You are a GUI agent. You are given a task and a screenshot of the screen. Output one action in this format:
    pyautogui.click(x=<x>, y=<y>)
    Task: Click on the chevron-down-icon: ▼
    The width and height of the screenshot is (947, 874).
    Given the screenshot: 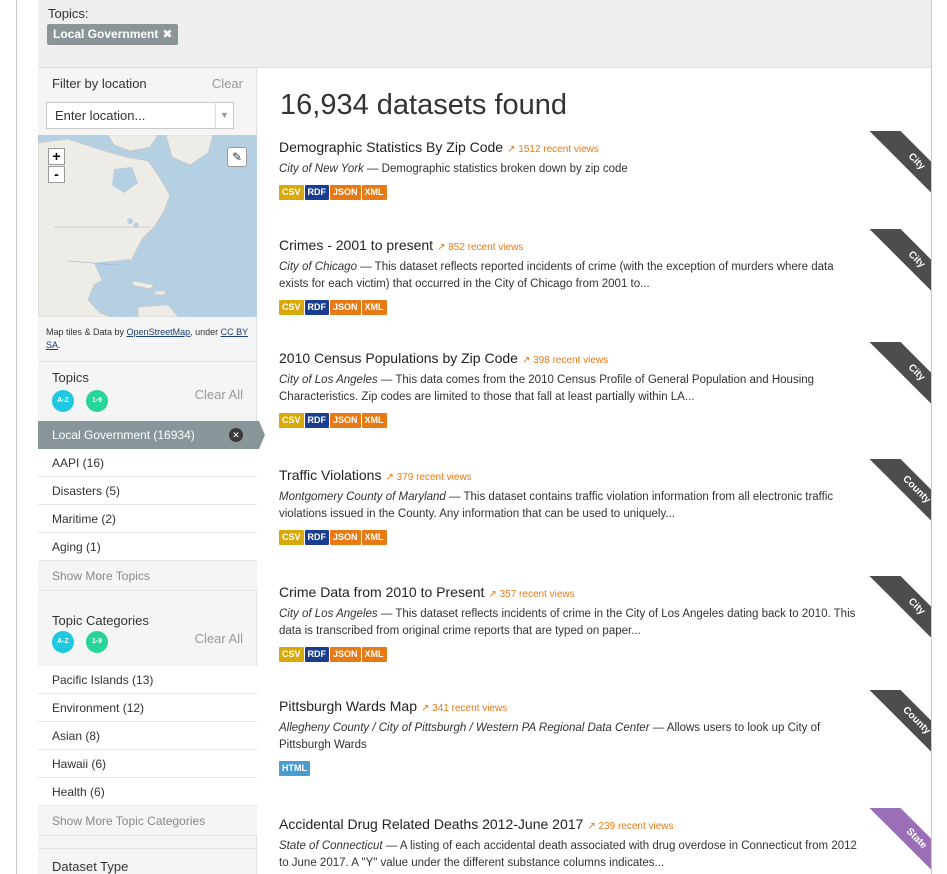 What is the action you would take?
    pyautogui.click(x=224, y=115)
    